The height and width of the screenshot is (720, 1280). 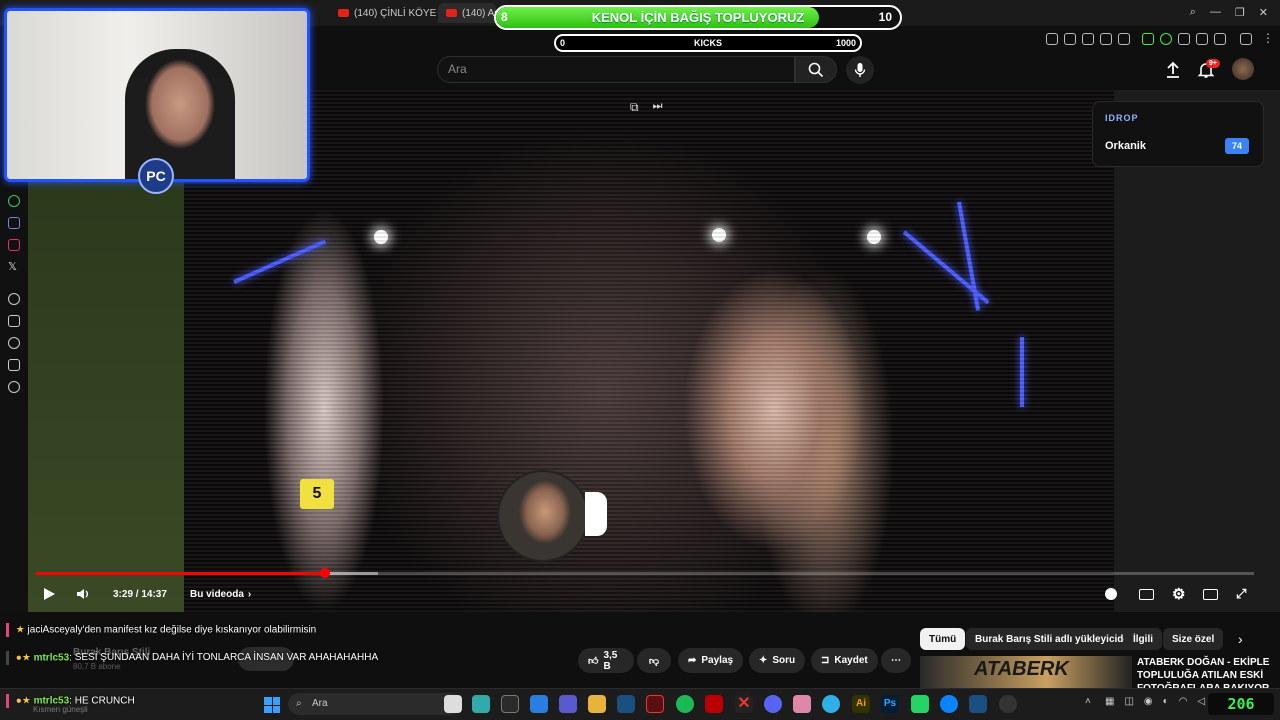 What do you see at coordinates (453, 704) in the screenshot?
I see `task-view-icon` at bounding box center [453, 704].